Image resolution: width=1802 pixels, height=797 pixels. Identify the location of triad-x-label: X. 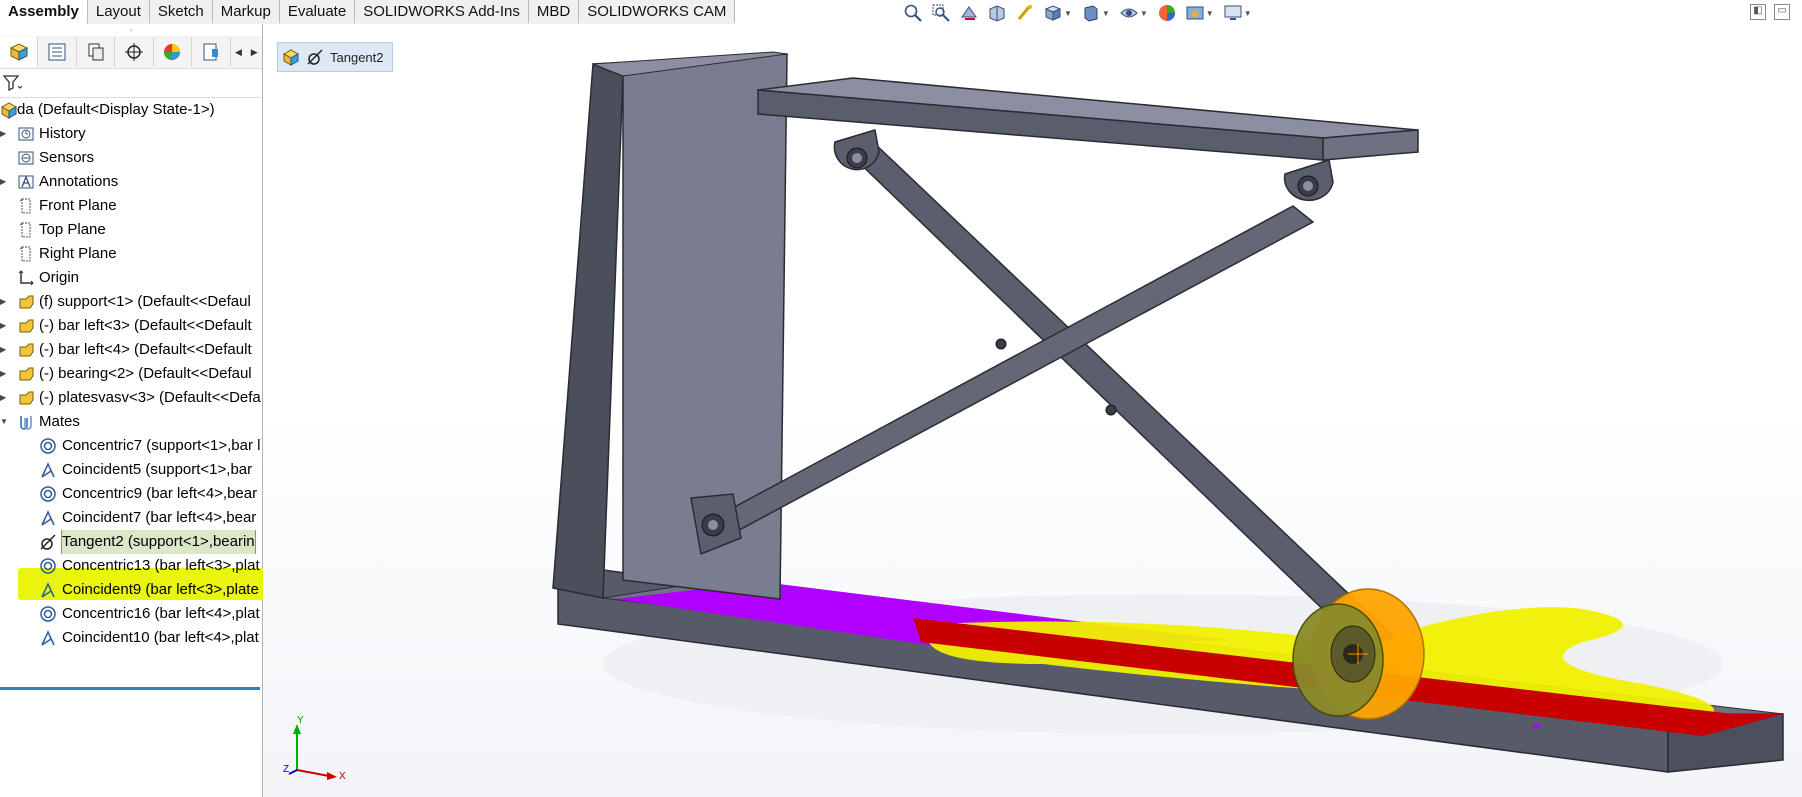
(342, 776).